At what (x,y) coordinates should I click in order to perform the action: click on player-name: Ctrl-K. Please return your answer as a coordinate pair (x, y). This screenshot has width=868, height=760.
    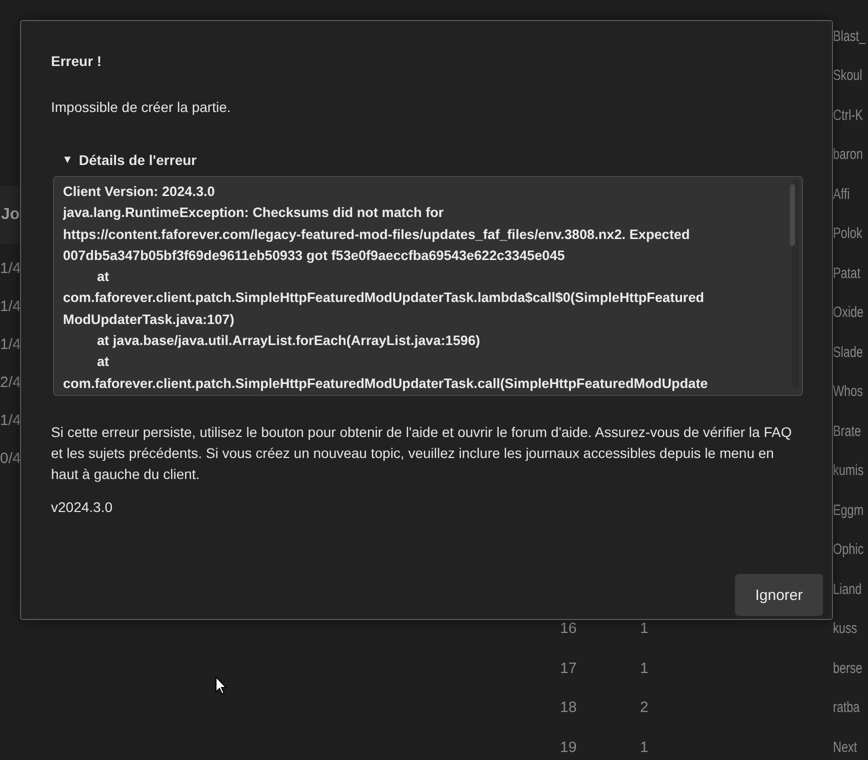
    Looking at the image, I should click on (848, 116).